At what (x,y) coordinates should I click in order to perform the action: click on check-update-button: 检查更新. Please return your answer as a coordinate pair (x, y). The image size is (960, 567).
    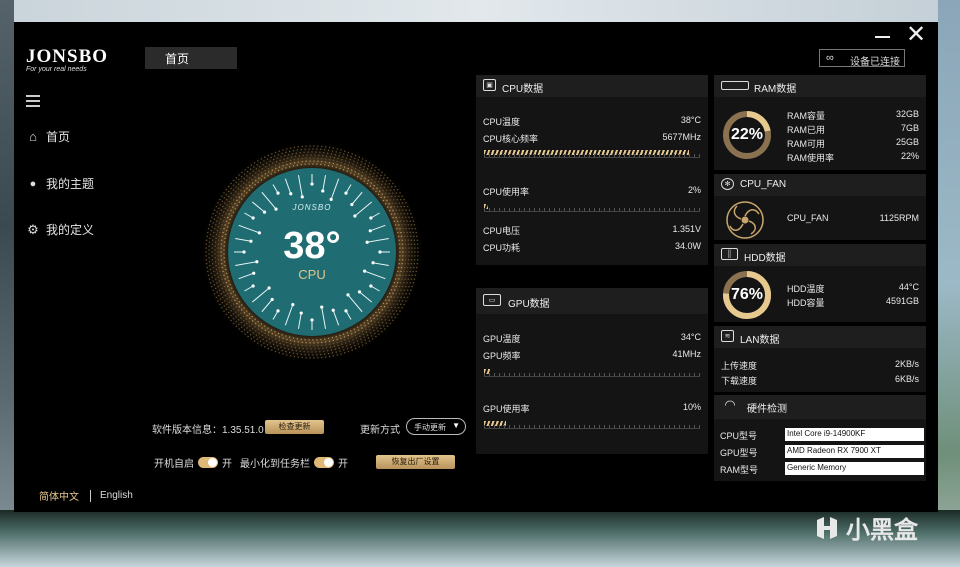
    Looking at the image, I should click on (294, 427).